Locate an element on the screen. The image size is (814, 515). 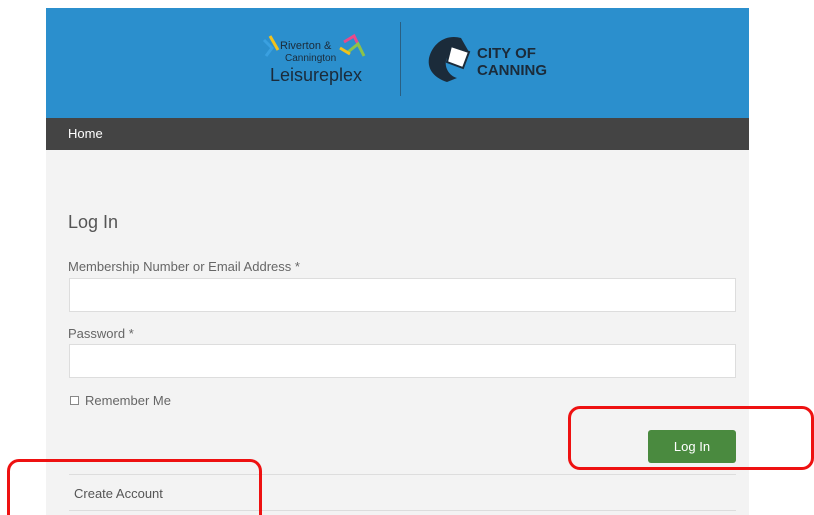
password-label: Password * is located at coordinates (101, 333).